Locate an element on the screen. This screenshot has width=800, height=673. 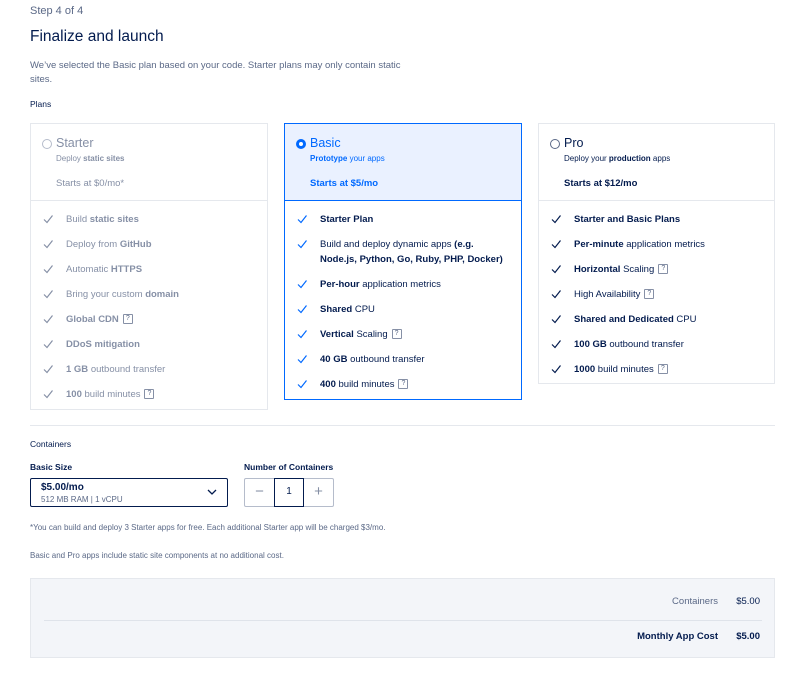
feature-item: 1 GB outbound transfer is located at coordinates (149, 369).